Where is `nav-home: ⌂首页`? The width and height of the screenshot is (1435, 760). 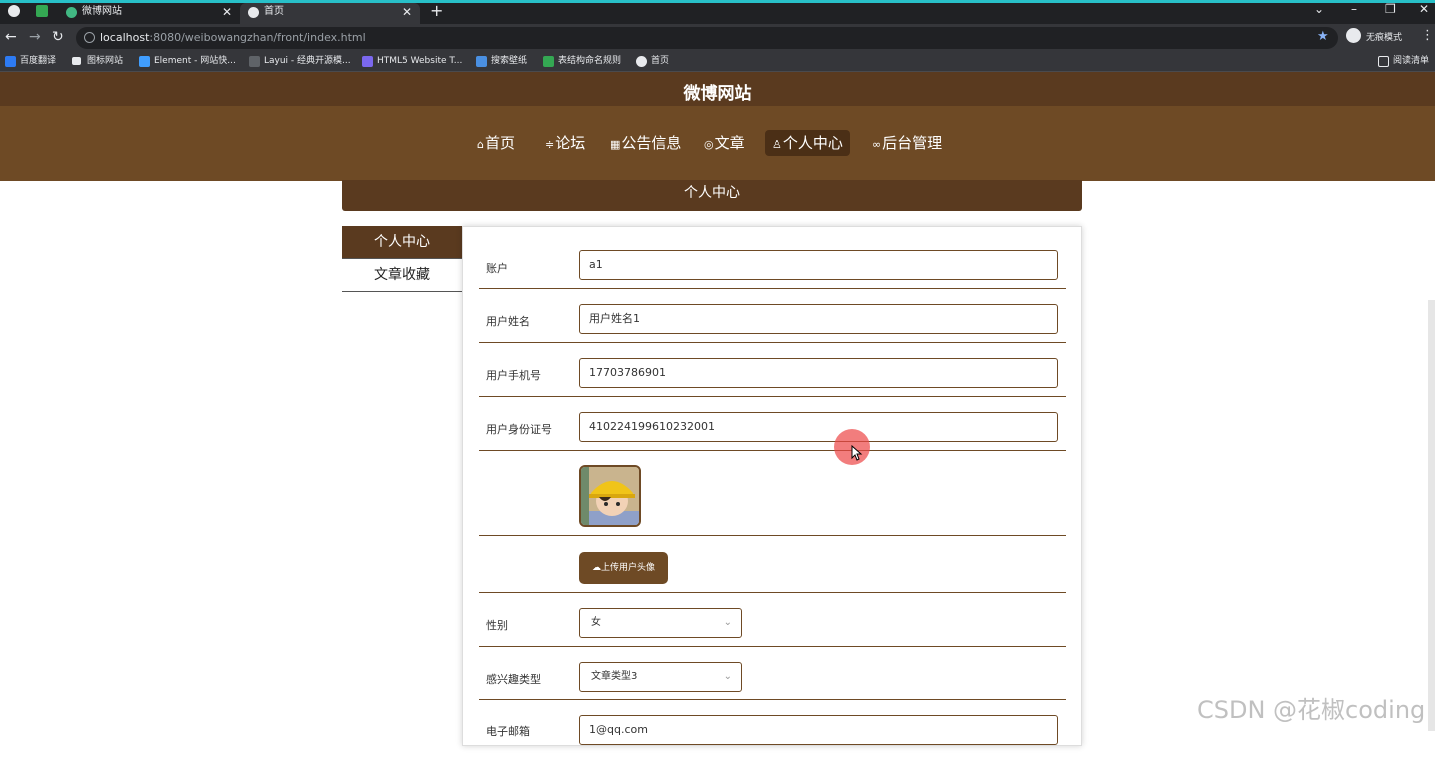 nav-home: ⌂首页 is located at coordinates (496, 143).